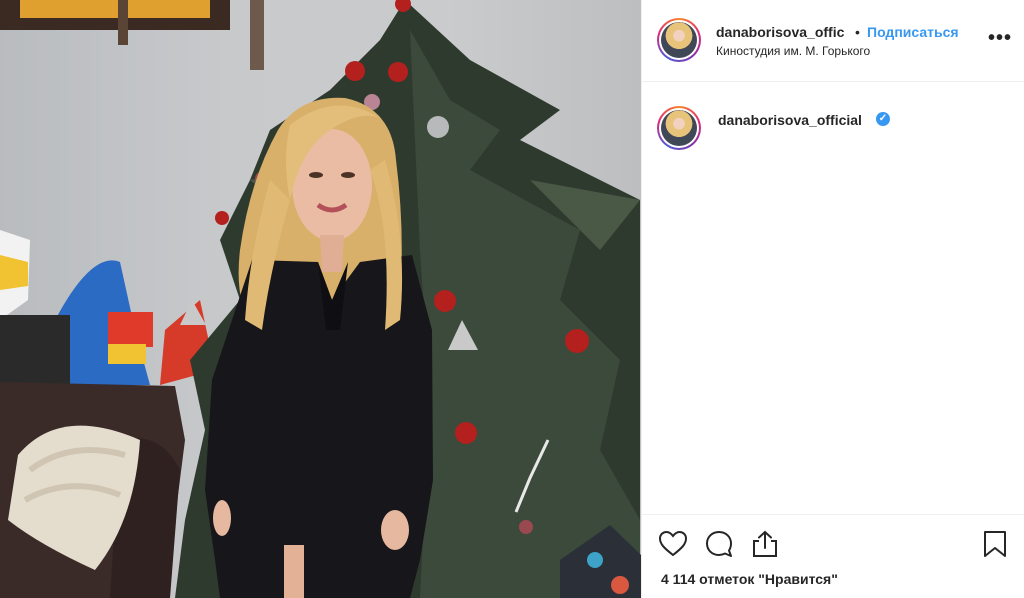  I want to click on bookmark-icon, so click(995, 544).